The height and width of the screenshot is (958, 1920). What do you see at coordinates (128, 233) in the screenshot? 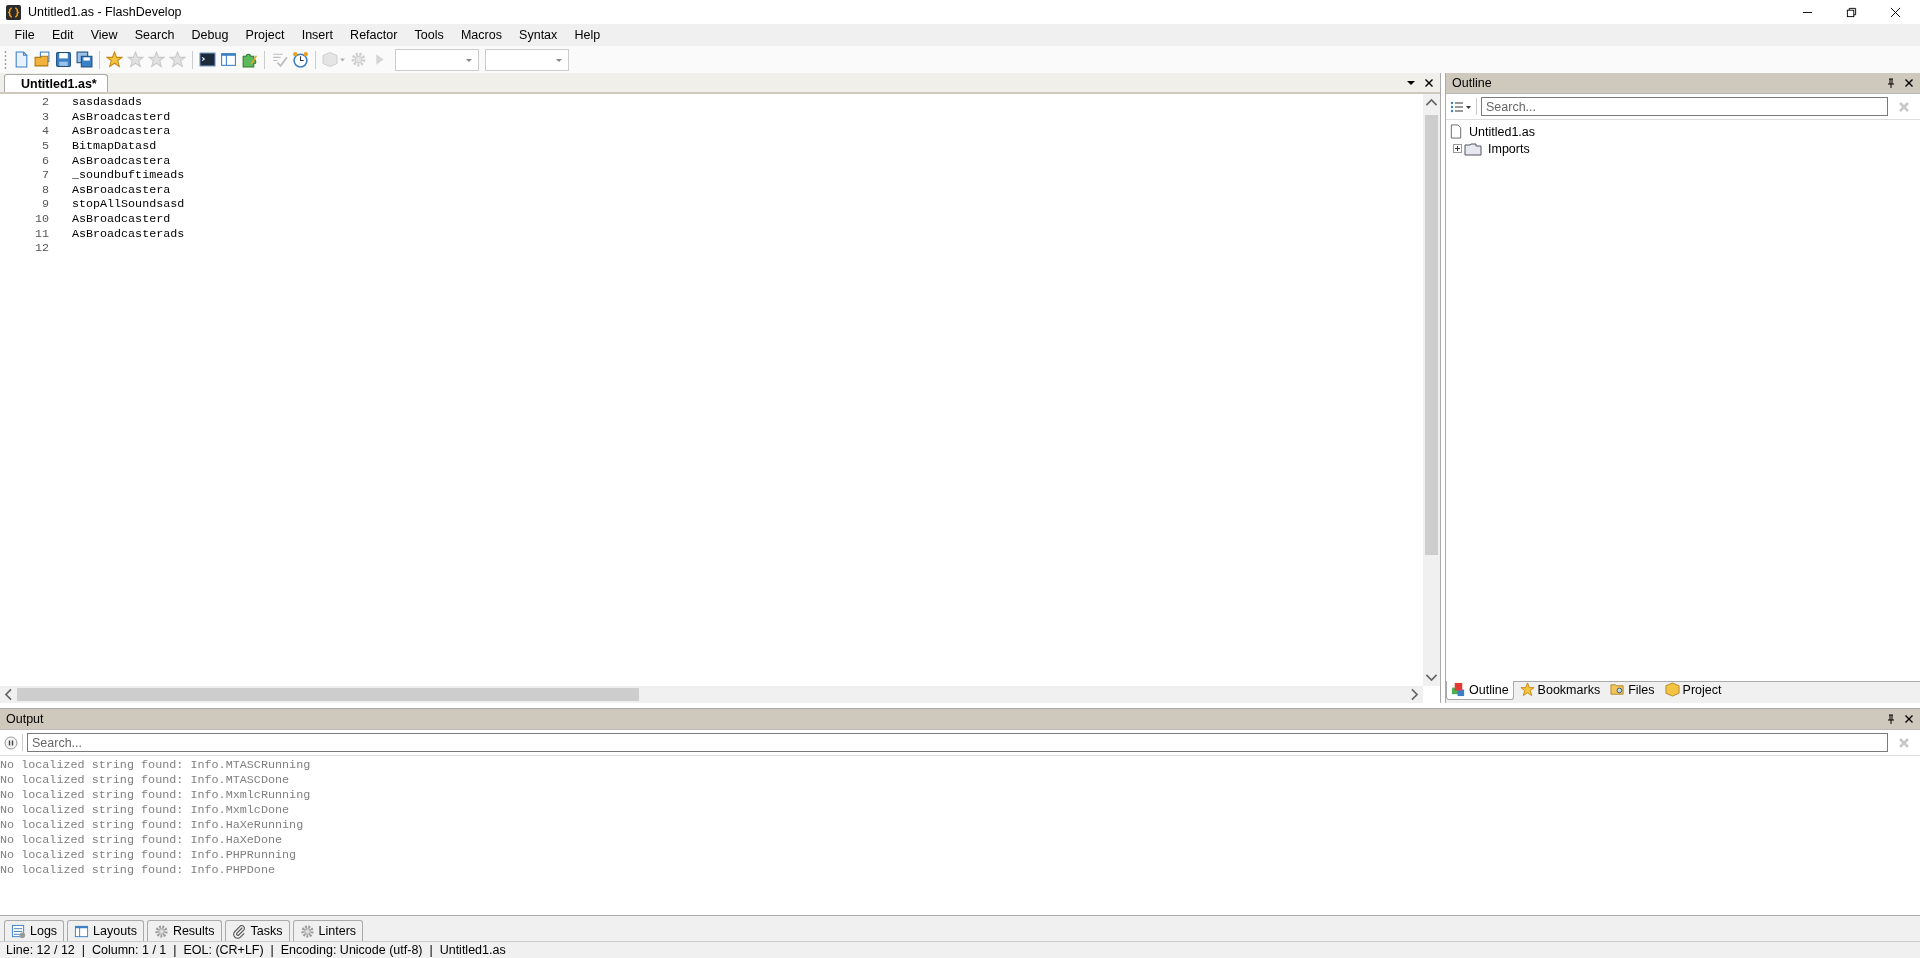
I see `code-line: AsBroadcasterads` at bounding box center [128, 233].